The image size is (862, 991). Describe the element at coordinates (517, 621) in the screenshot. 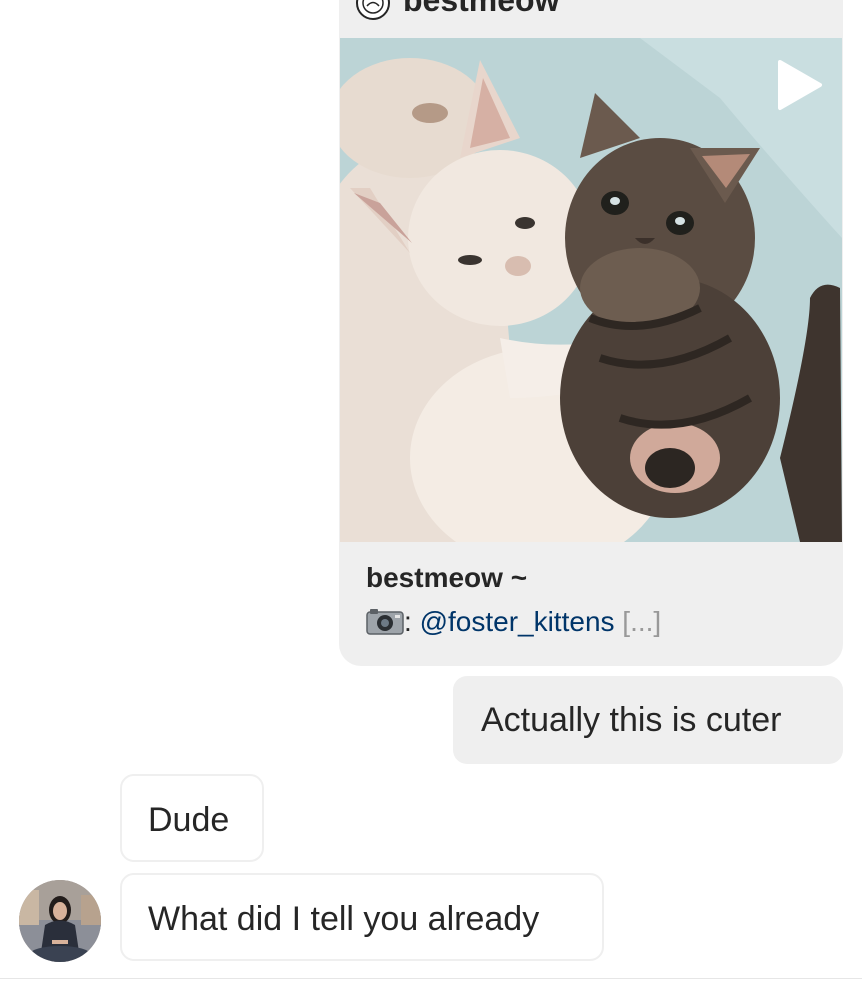

I see `caption-mention-link: @foster_kittens` at that location.